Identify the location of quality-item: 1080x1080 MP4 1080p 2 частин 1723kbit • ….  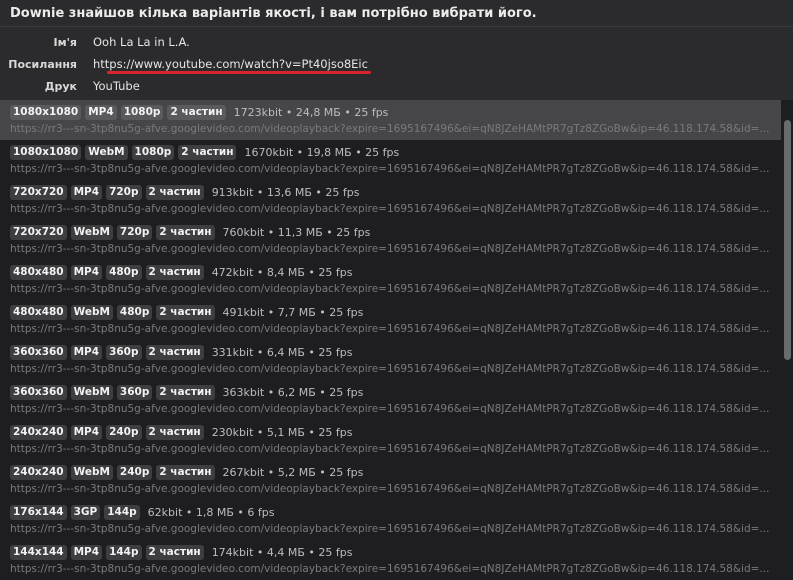
(396, 120).